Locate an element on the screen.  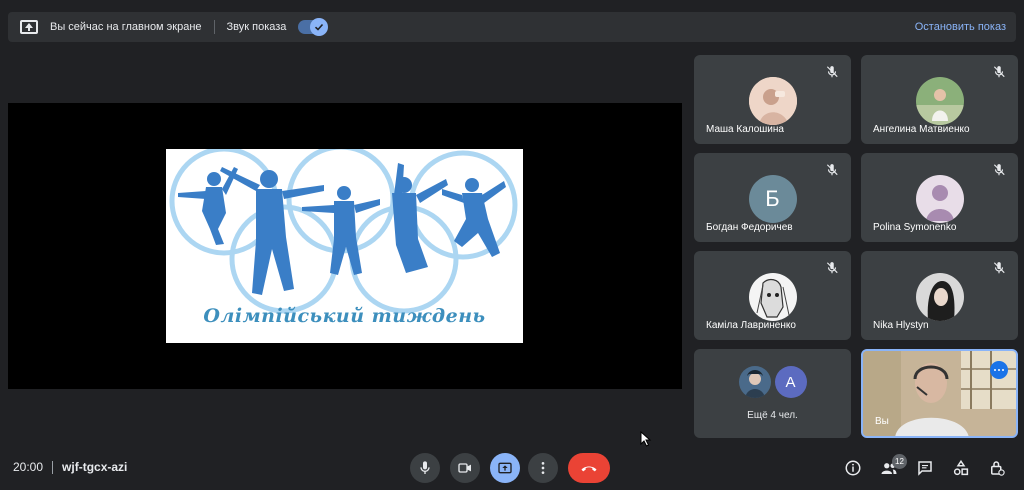
people-button: 12 is located at coordinates (892, 466).